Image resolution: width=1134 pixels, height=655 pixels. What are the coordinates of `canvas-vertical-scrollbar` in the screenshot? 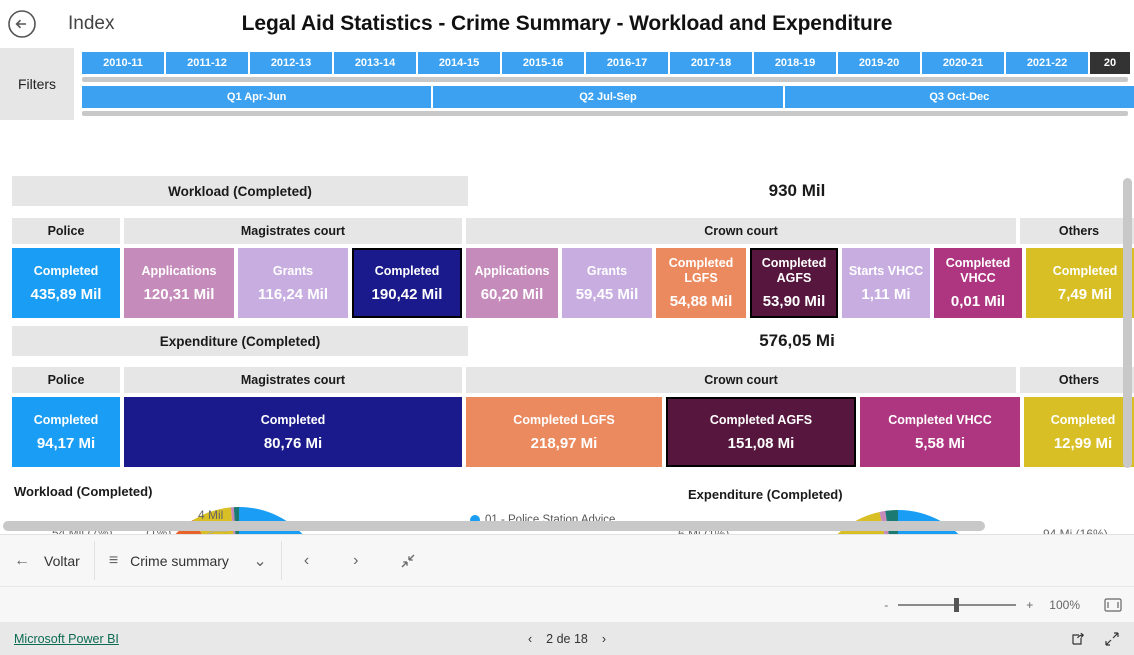 It's located at (1127, 323).